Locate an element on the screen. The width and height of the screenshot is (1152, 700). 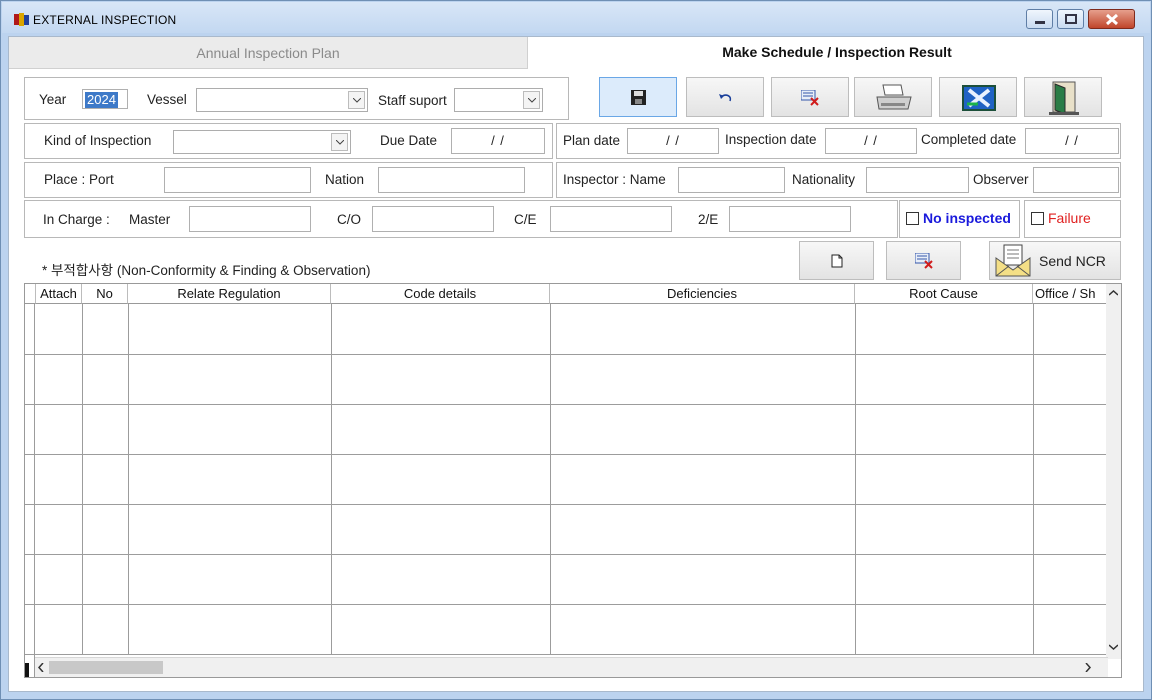
close-button is located at coordinates (1111, 19).